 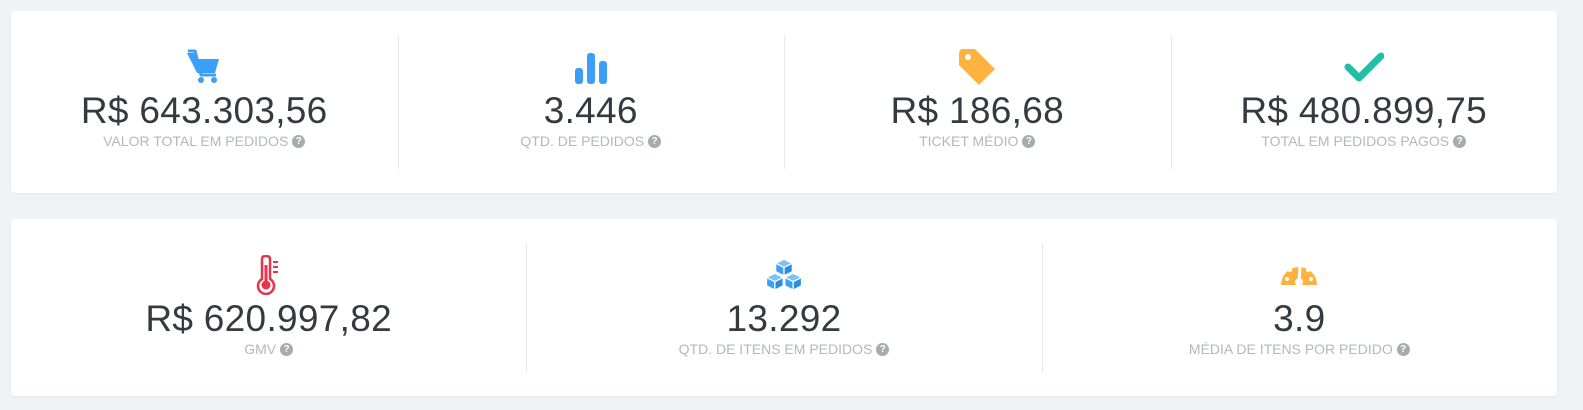 What do you see at coordinates (1290, 349) in the screenshot?
I see `stat-label-text: MÉDIA DE ITENS POR PEDIDO` at bounding box center [1290, 349].